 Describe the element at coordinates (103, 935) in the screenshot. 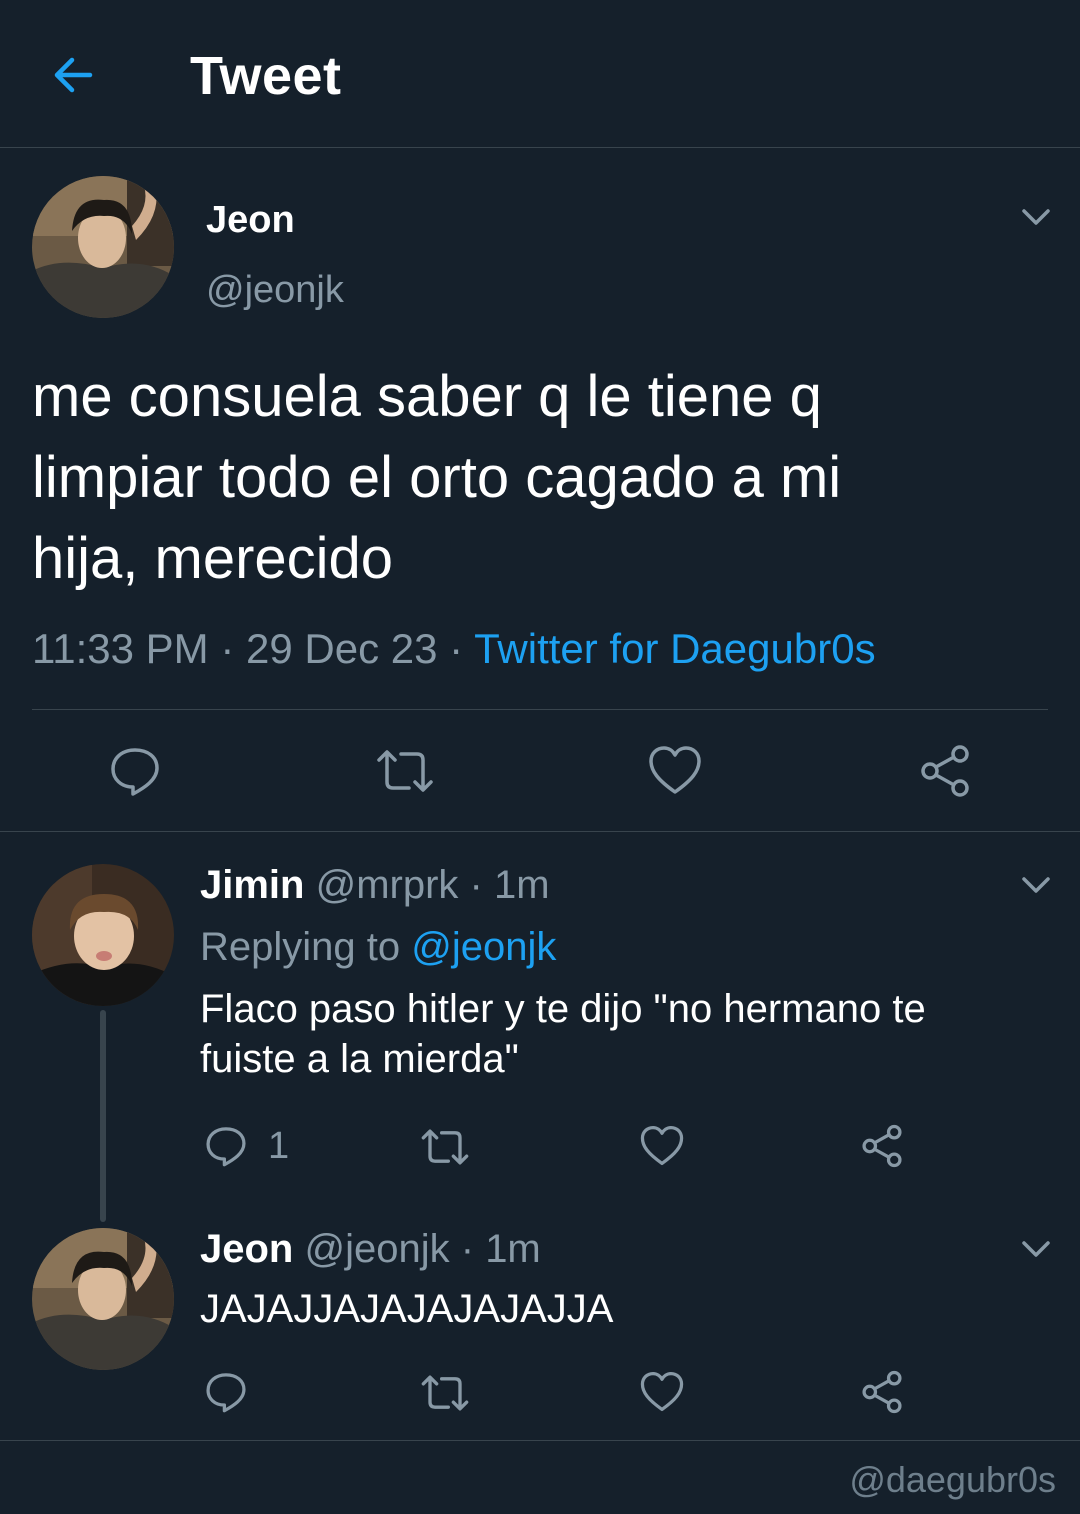

I see `avatar-jimin` at that location.